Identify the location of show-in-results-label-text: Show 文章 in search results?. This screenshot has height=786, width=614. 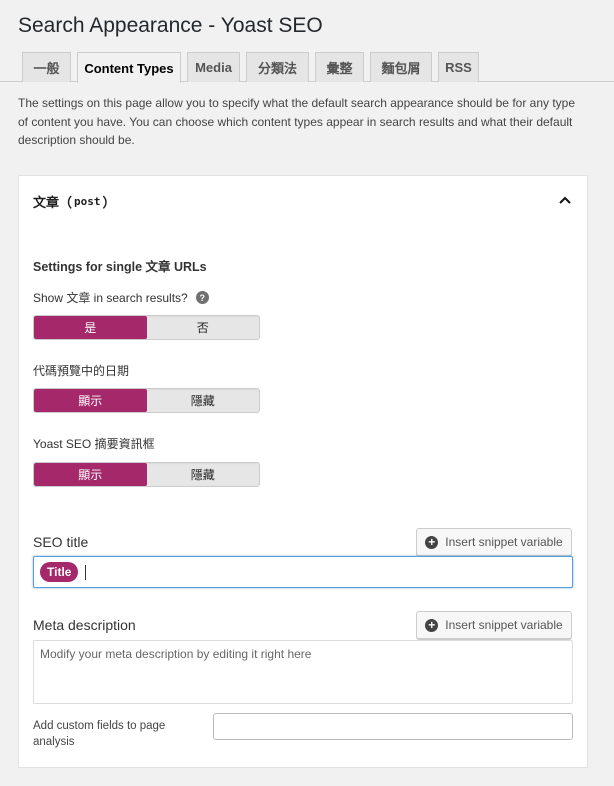
(110, 298).